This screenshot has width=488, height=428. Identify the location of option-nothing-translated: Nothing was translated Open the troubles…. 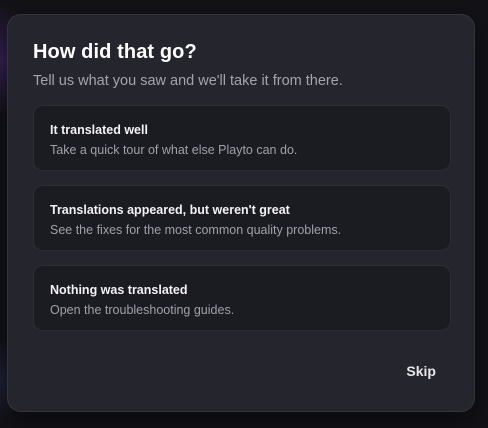
(242, 298).